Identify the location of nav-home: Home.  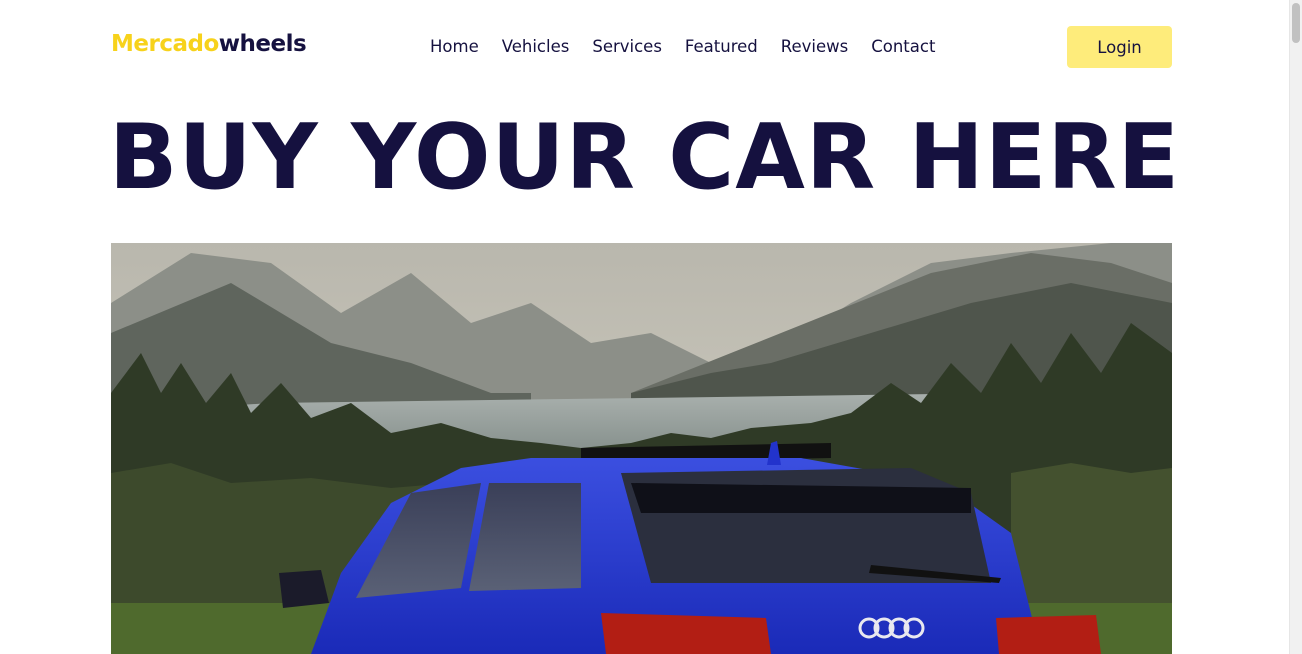
(454, 46).